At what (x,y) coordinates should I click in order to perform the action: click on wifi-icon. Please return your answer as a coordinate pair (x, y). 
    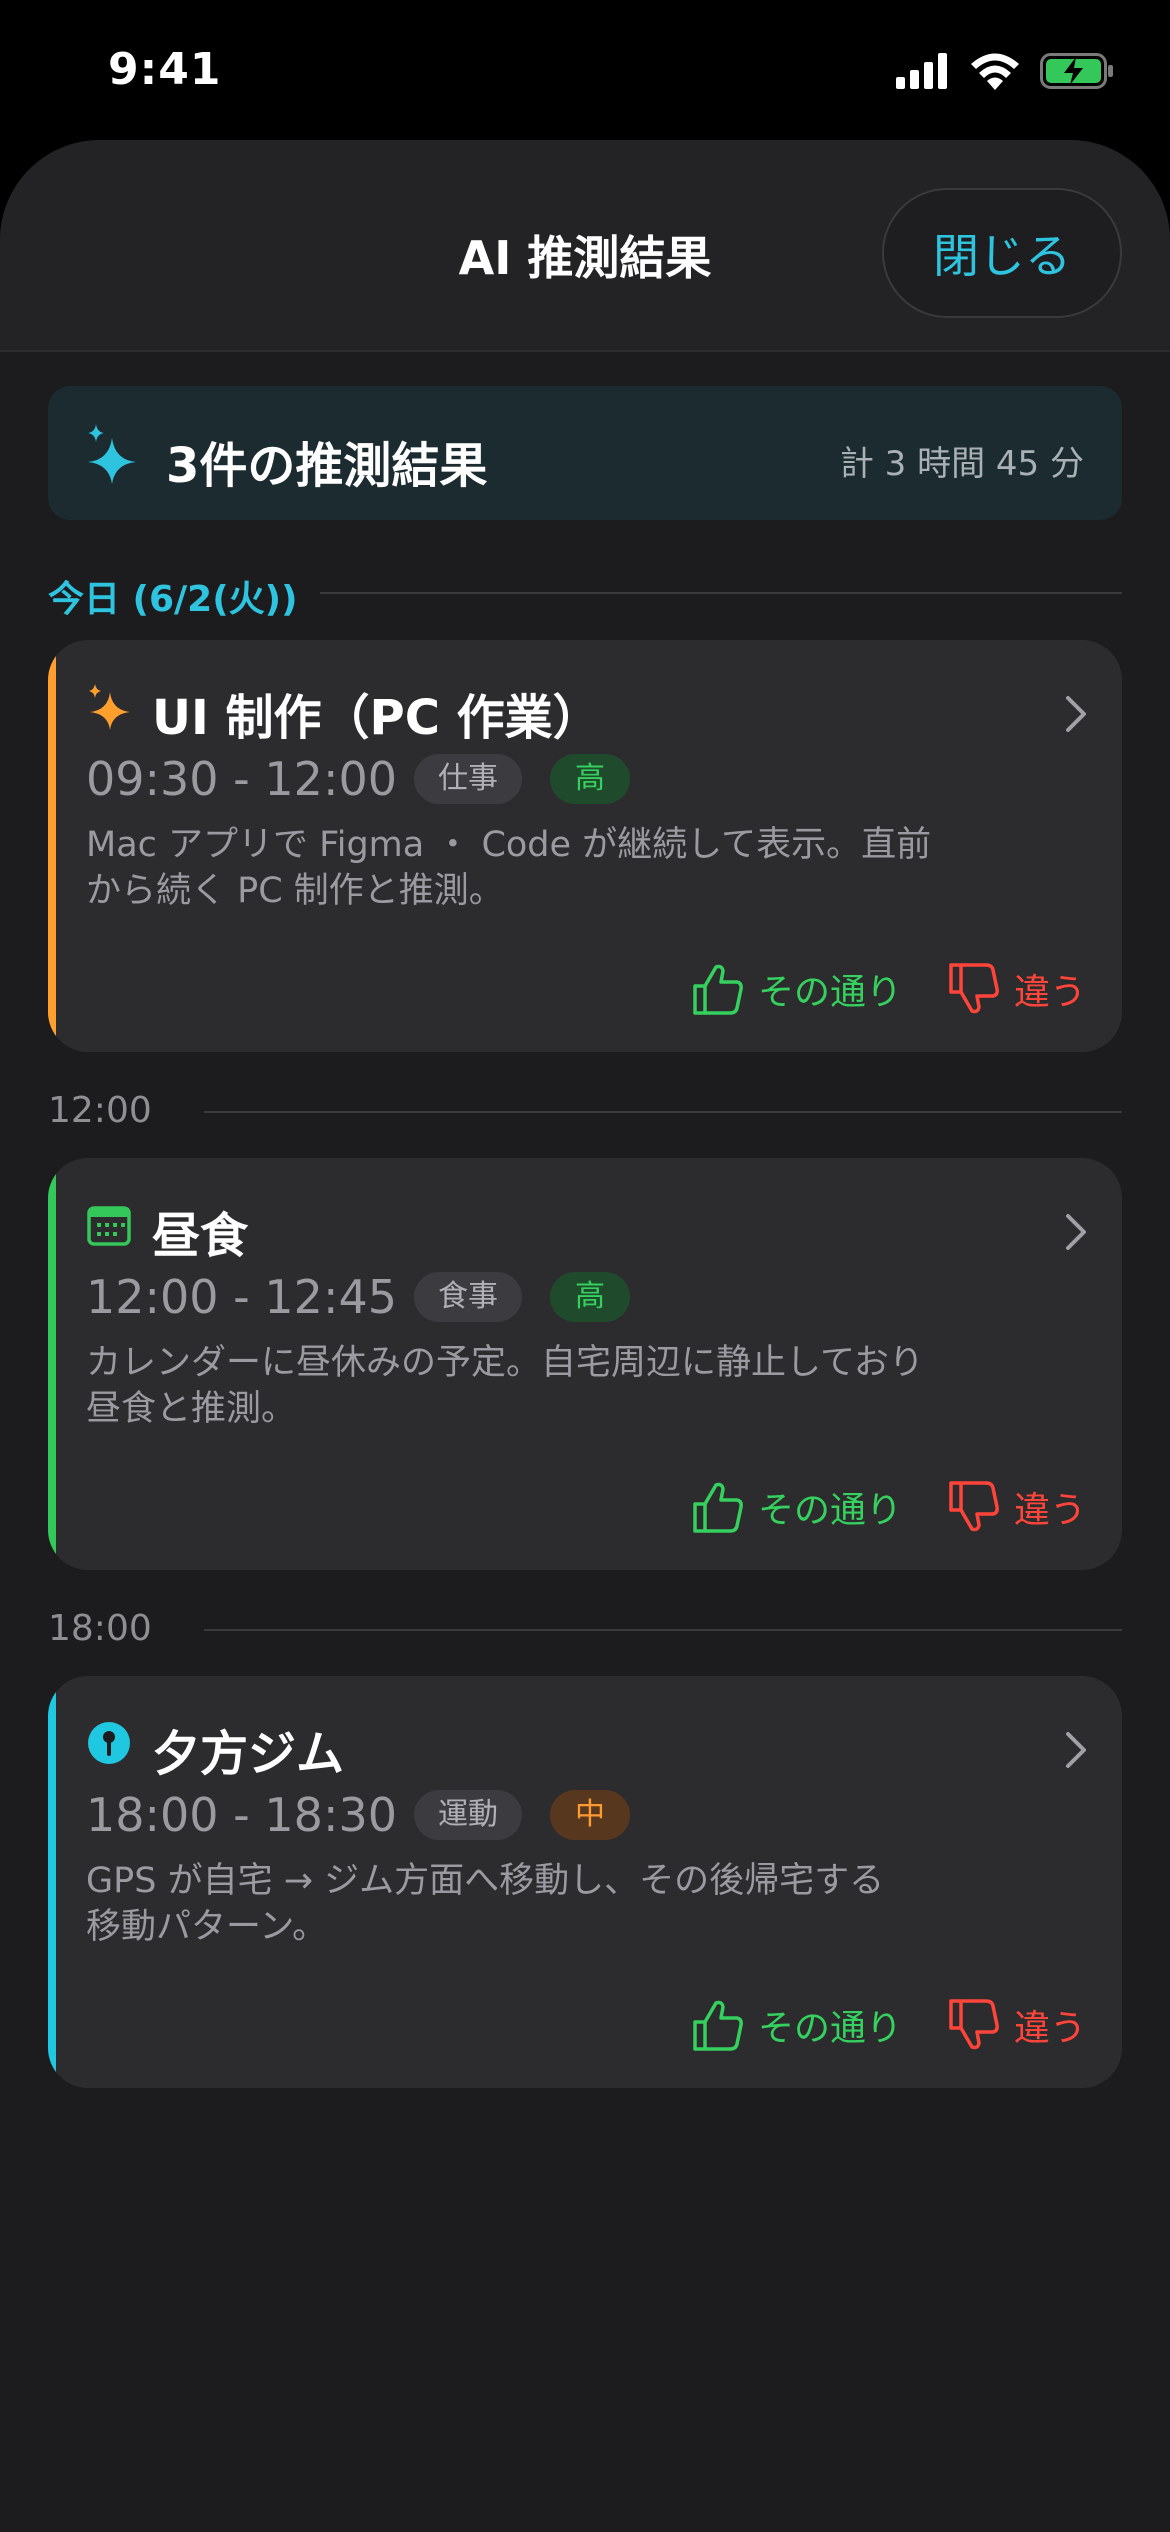
    Looking at the image, I should click on (995, 71).